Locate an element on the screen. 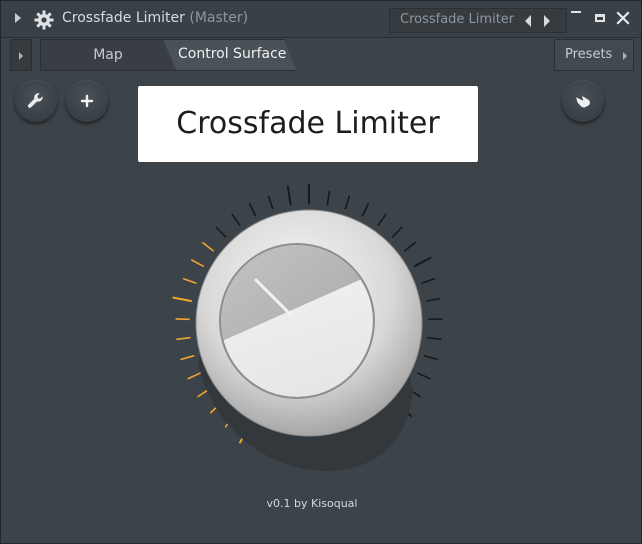 The image size is (642, 544). plugin-title: Crossfade Limiter is located at coordinates (308, 123).